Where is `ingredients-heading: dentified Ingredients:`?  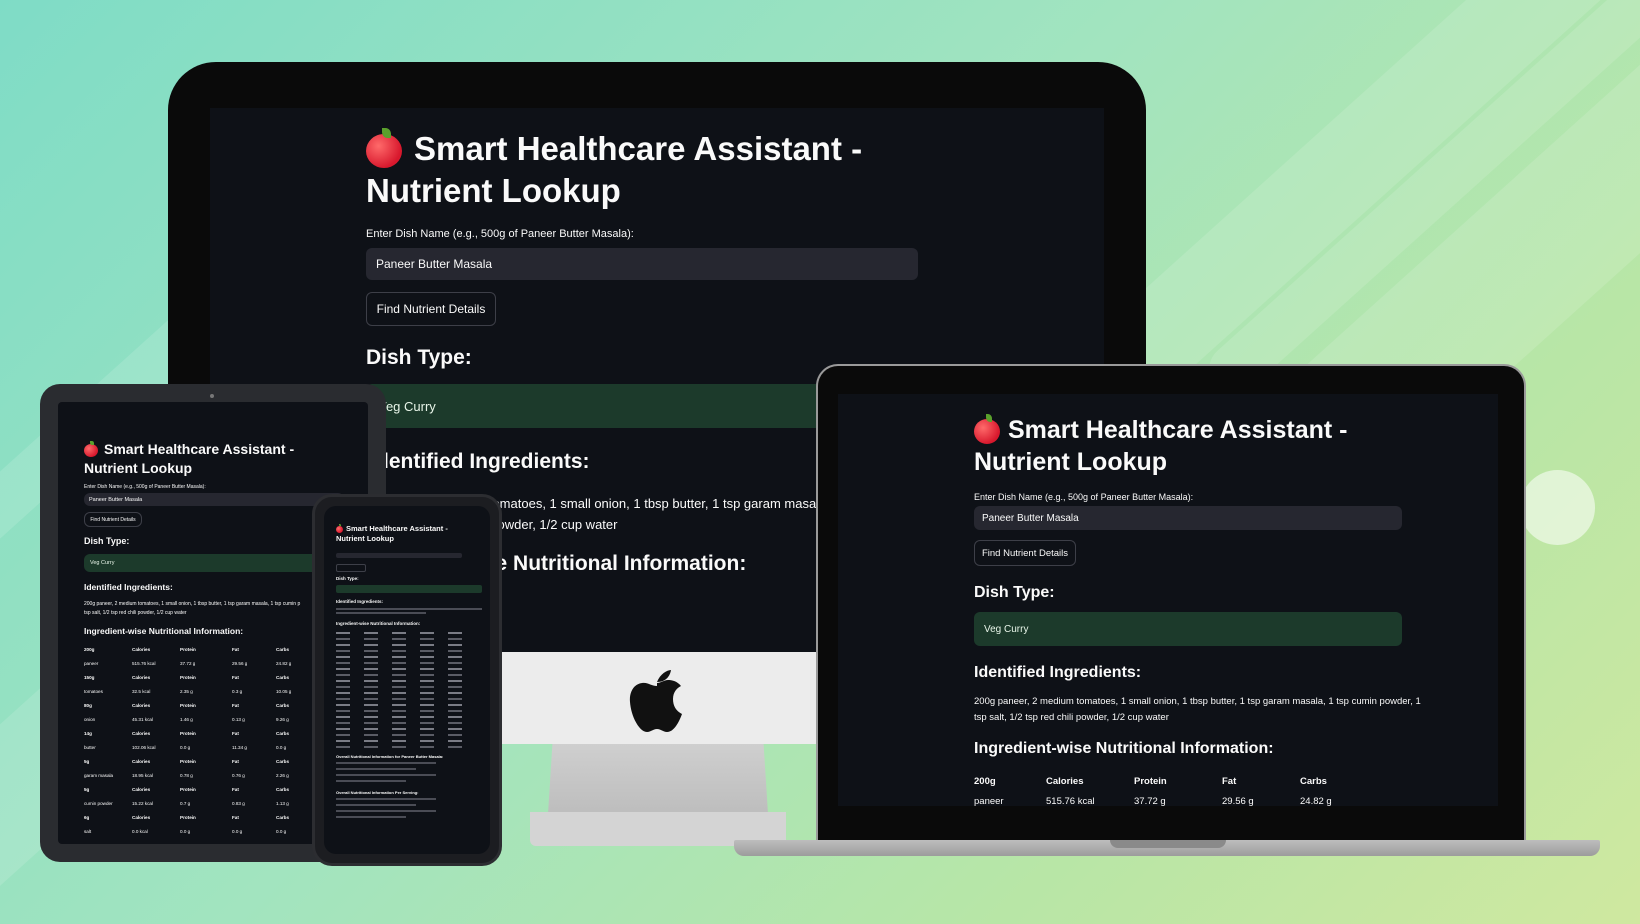 ingredients-heading: dentified Ingredients: is located at coordinates (483, 461).